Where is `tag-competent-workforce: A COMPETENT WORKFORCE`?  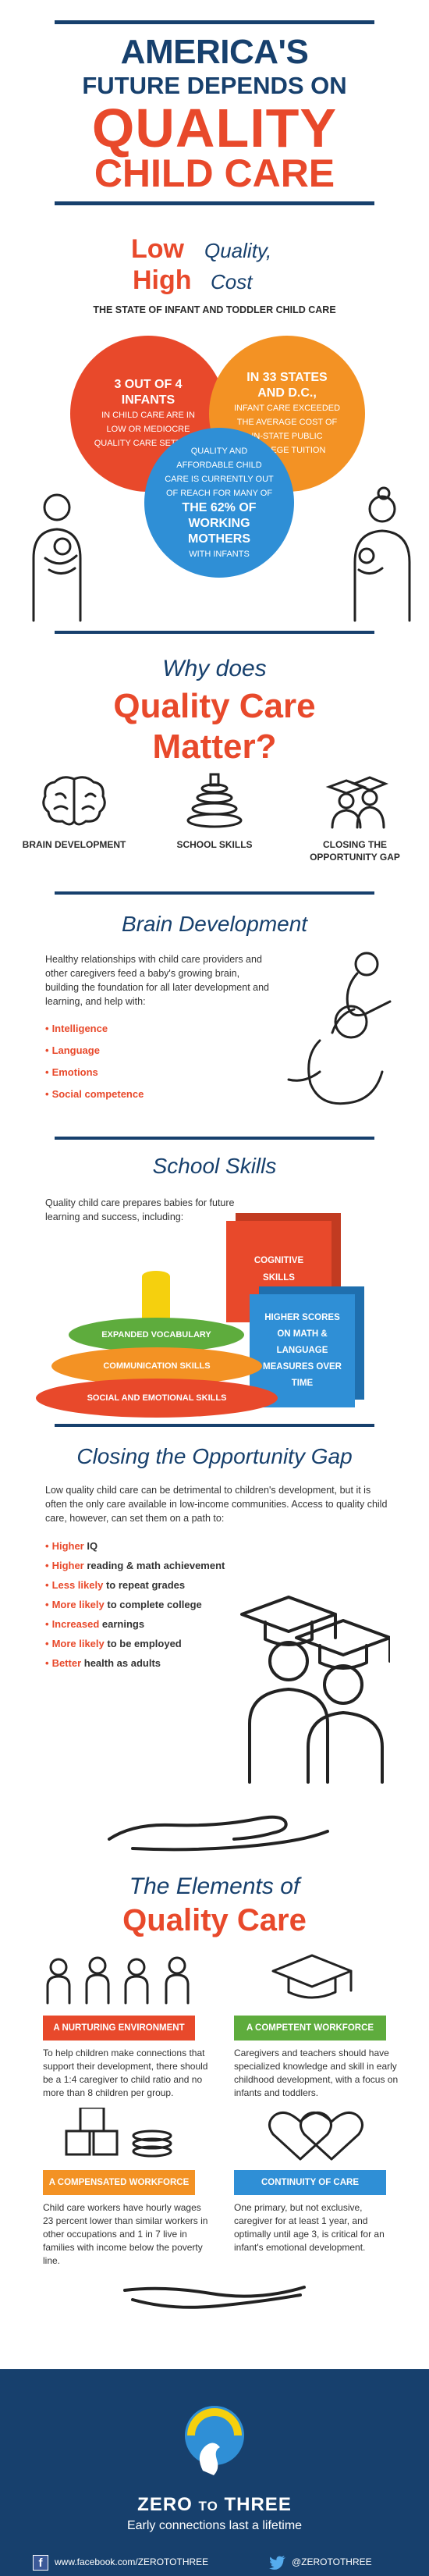
tag-competent-workforce: A COMPETENT WORKFORCE is located at coordinates (310, 2028).